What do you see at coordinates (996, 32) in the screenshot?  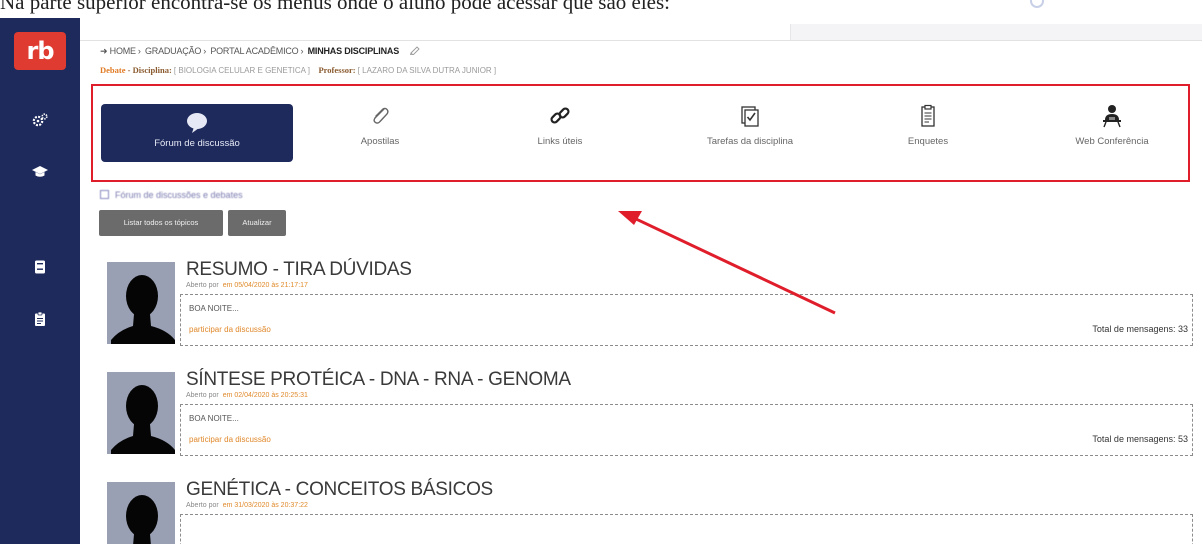 I see `topbar-search-area` at bounding box center [996, 32].